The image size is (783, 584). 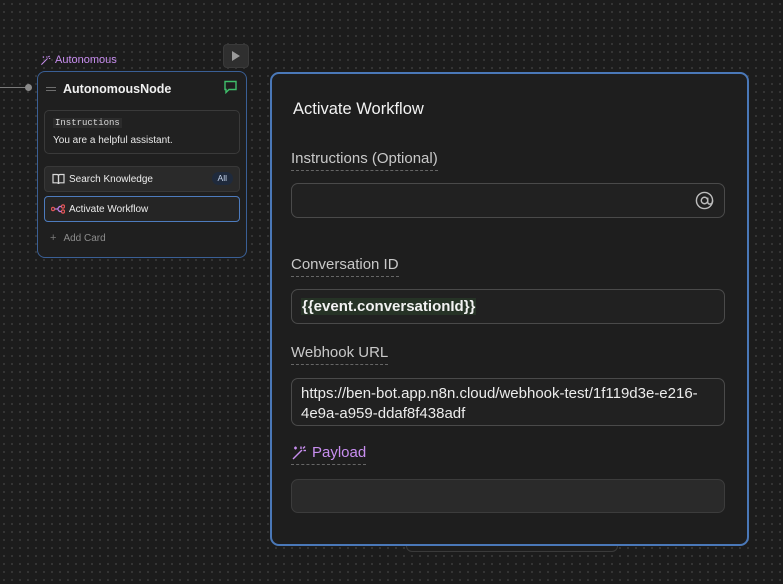 I want to click on conversation-id-label: Conversation ID, so click(x=345, y=266).